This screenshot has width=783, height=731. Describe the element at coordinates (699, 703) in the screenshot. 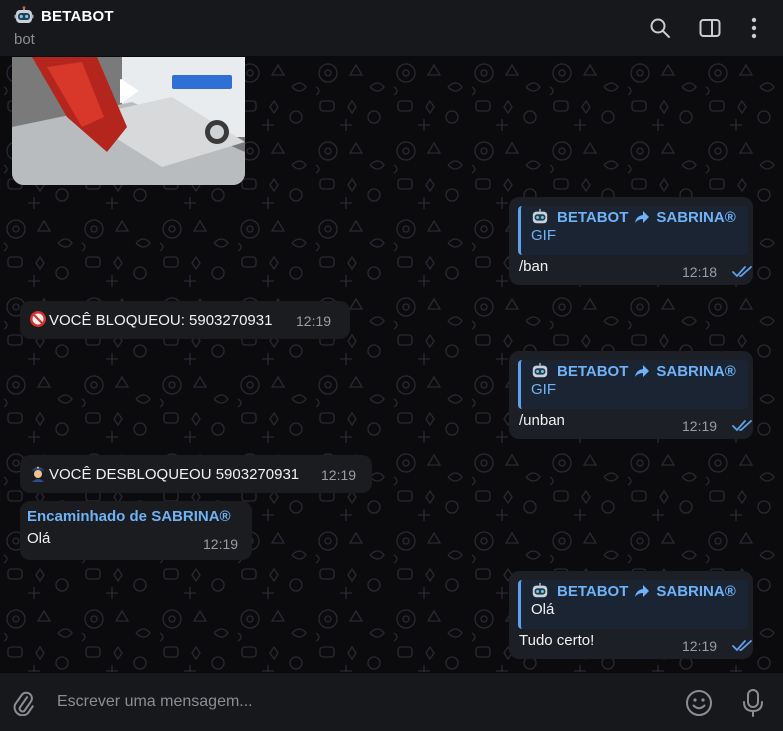

I see `emoji-icon` at that location.